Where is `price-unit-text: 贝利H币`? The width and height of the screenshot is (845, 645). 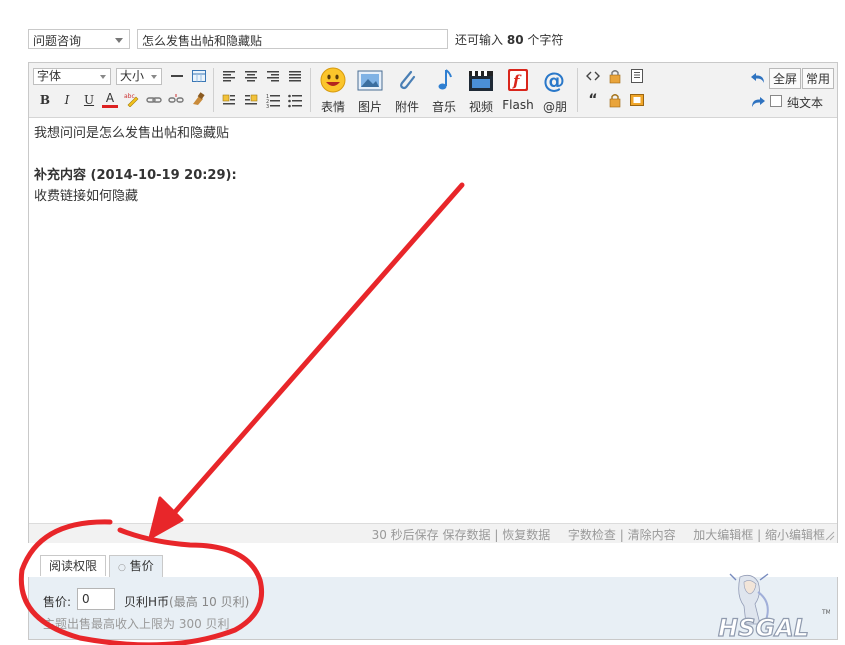
price-unit-text: 贝利H币 is located at coordinates (147, 602).